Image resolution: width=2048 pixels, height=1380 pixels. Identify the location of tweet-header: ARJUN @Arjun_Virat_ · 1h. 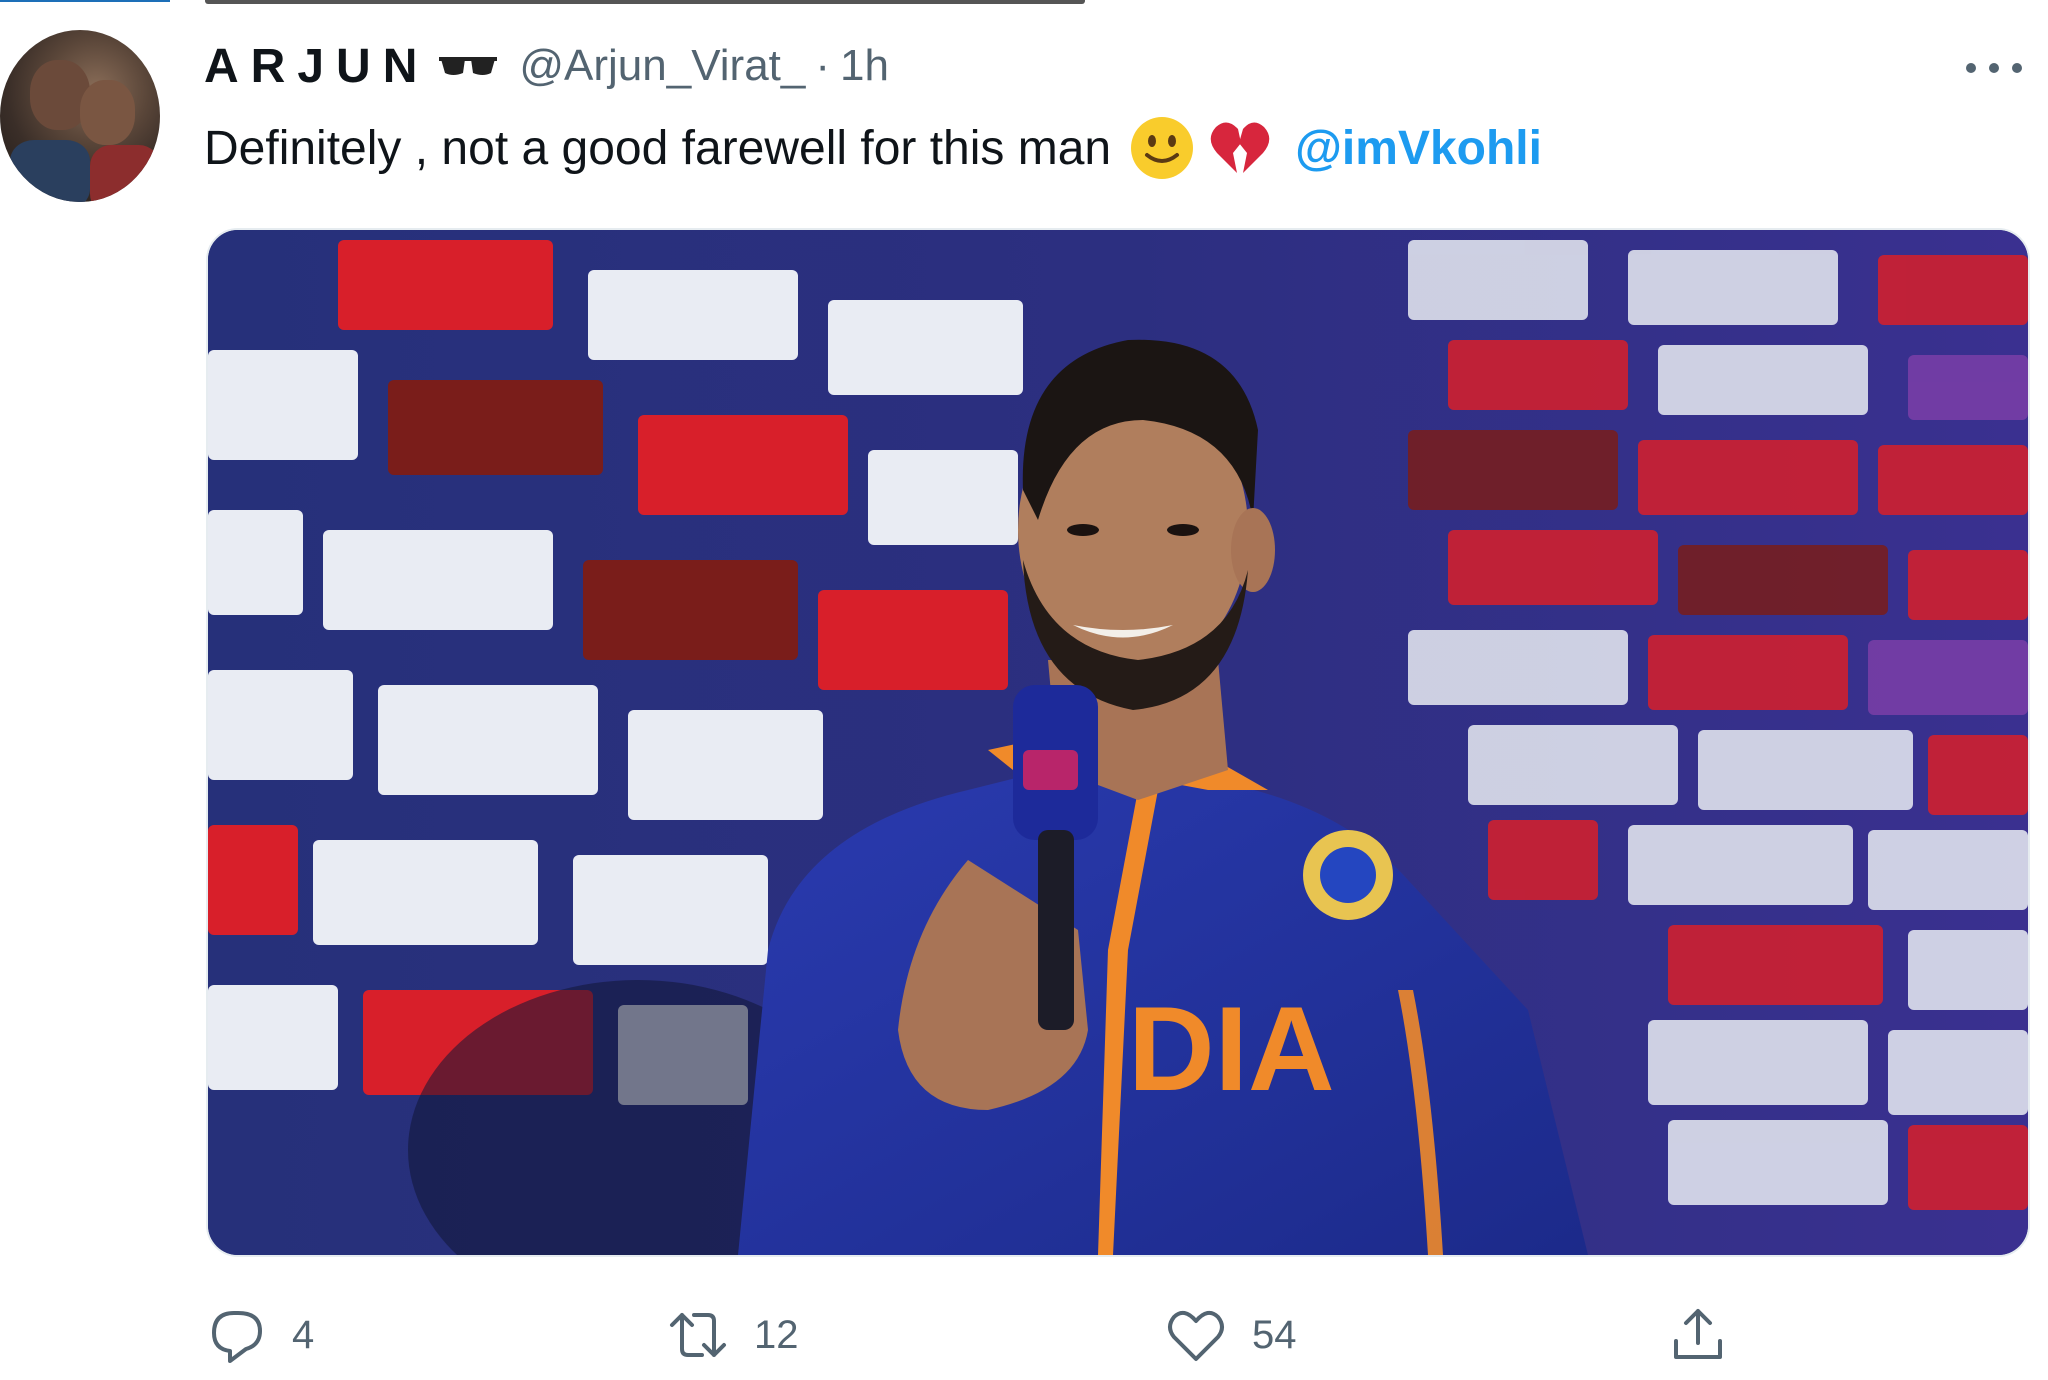
(546, 66).